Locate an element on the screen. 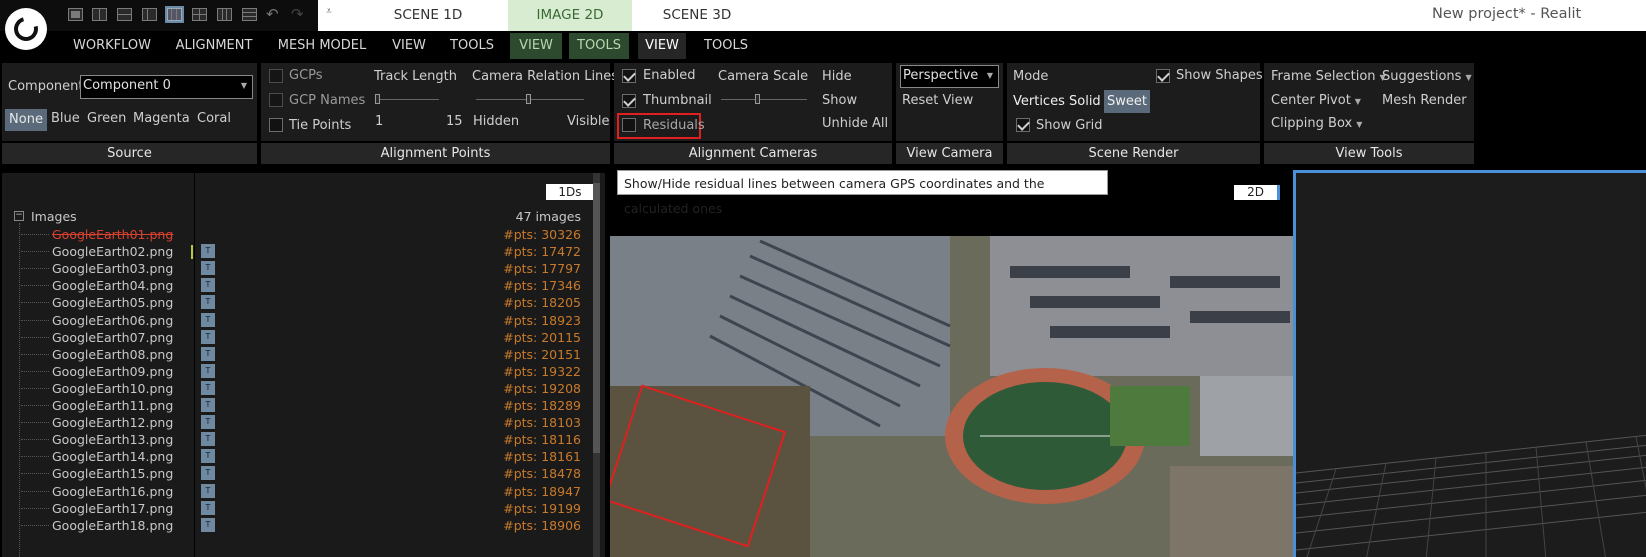 Image resolution: width=1646 pixels, height=557 pixels. thumbnail-checkbox is located at coordinates (629, 101).